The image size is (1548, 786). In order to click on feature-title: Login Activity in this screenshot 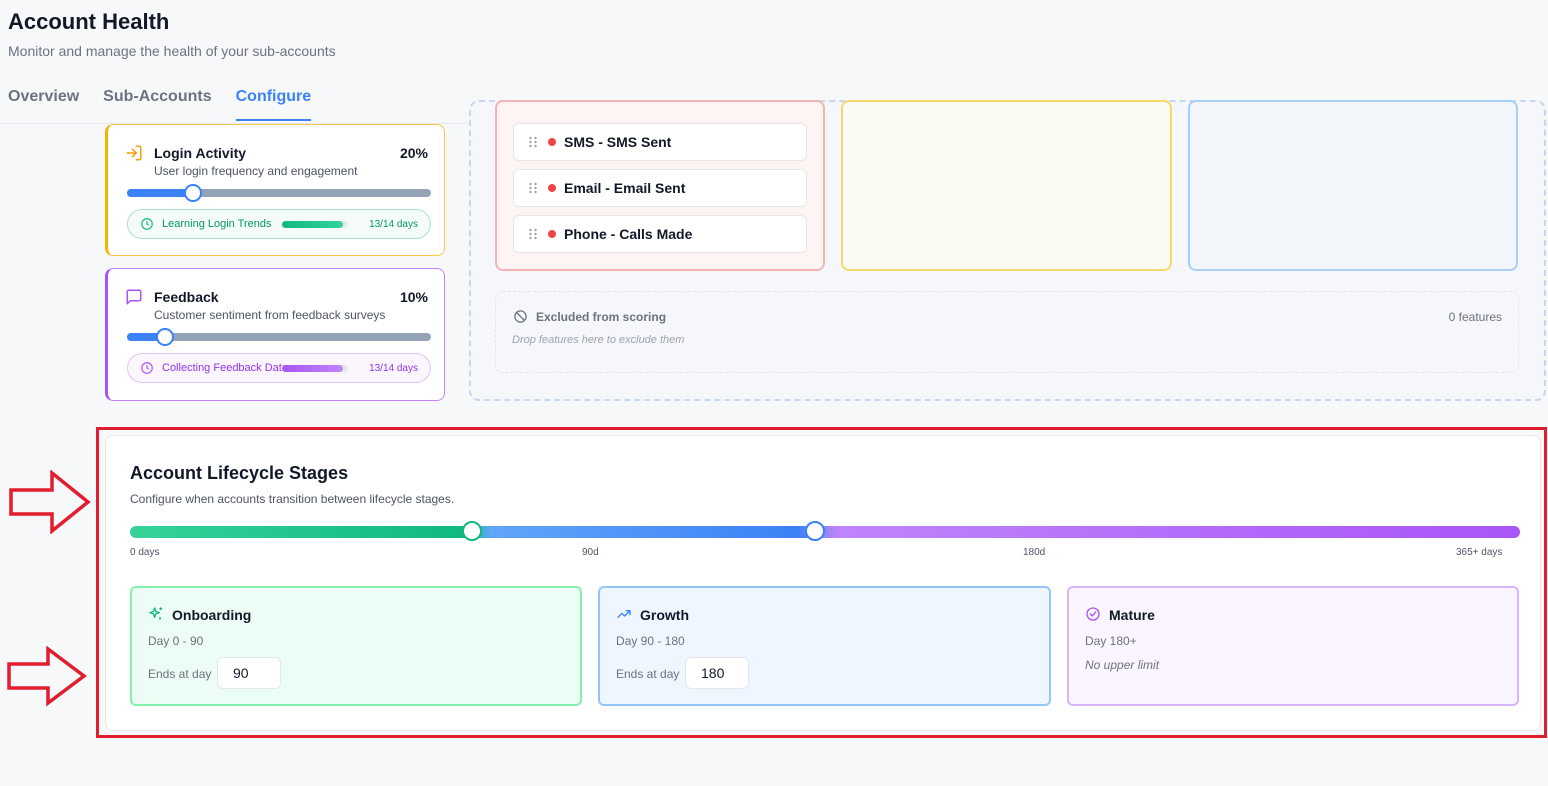, I will do `click(200, 153)`.